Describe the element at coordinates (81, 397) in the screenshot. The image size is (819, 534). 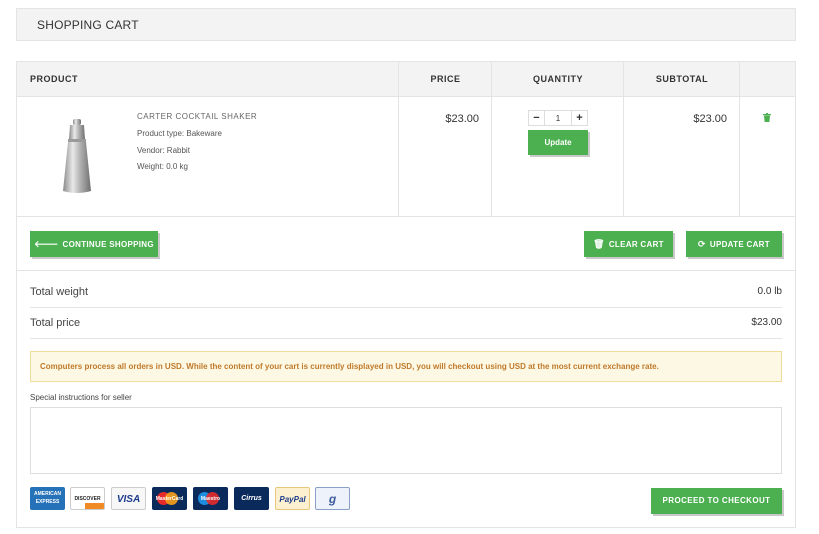
I see `instructions-label: Special instructions for seller` at that location.